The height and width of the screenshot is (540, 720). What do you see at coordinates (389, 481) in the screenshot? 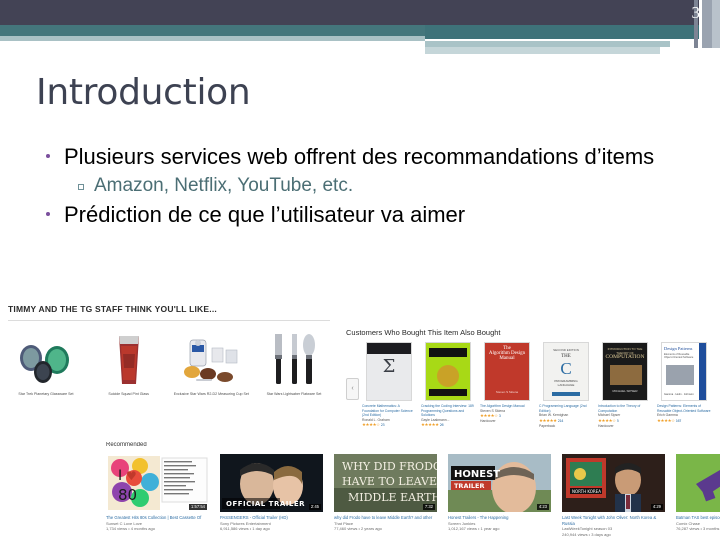
I see `svg-text: HAVE TO LEAVE` at bounding box center [389, 481].